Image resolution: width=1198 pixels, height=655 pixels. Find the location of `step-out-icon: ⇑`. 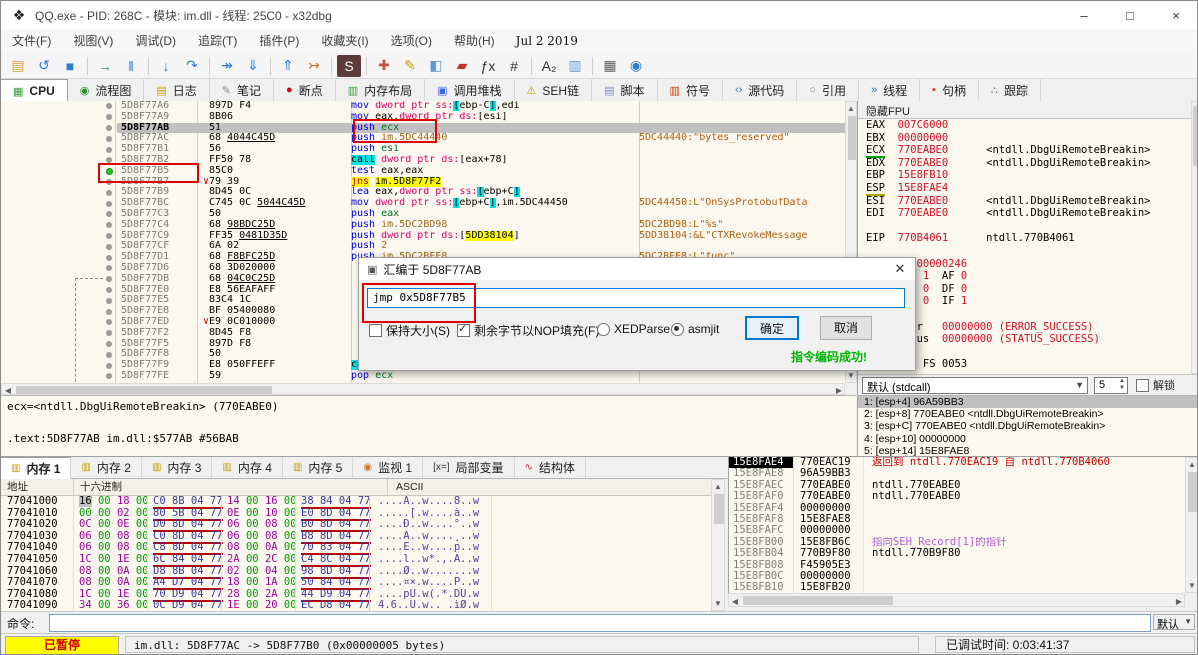

step-out-icon: ⇑ is located at coordinates (288, 66).